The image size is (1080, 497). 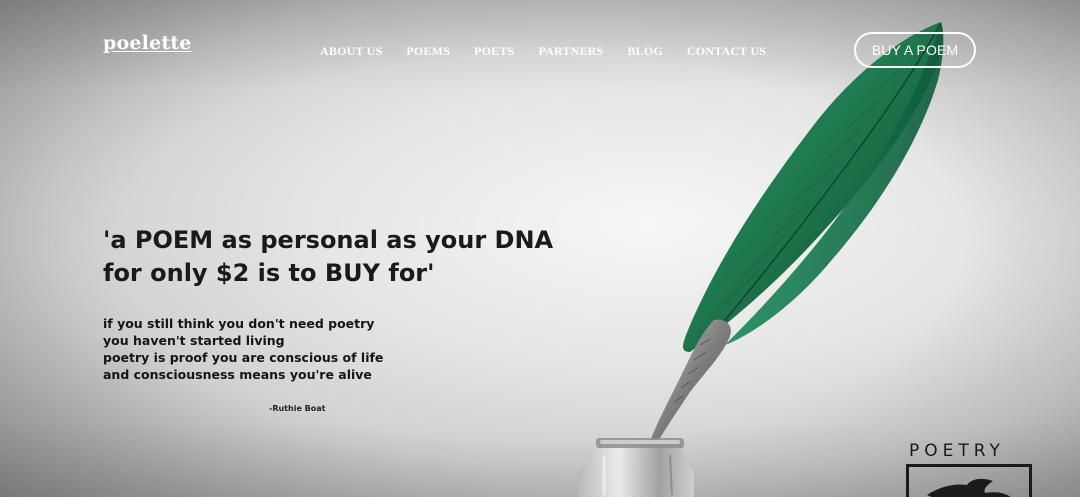 I want to click on poem-line: if you still think you don't need poetry, so click(x=239, y=323).